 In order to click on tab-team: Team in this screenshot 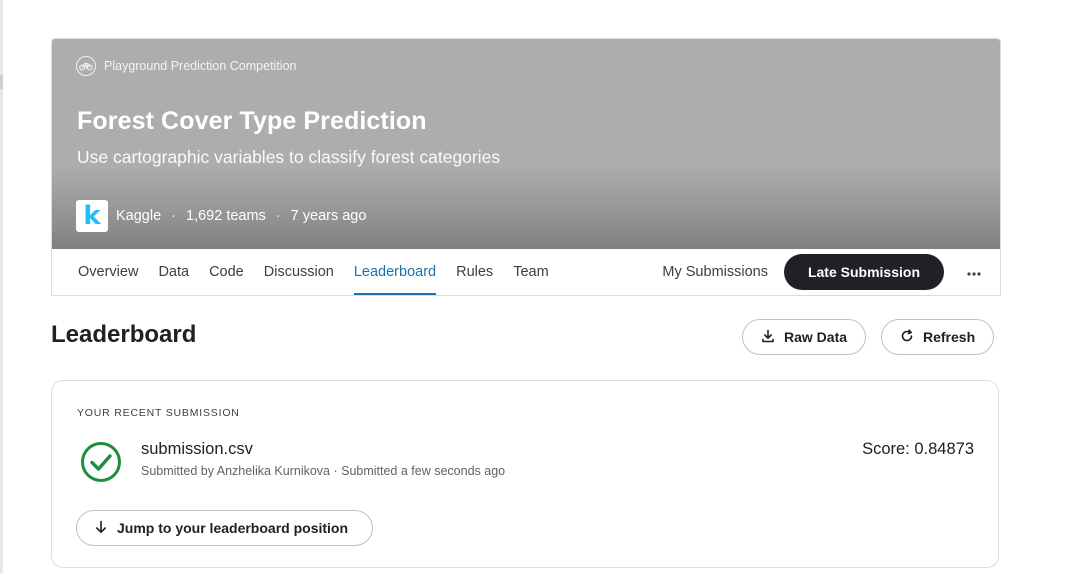, I will do `click(530, 272)`.